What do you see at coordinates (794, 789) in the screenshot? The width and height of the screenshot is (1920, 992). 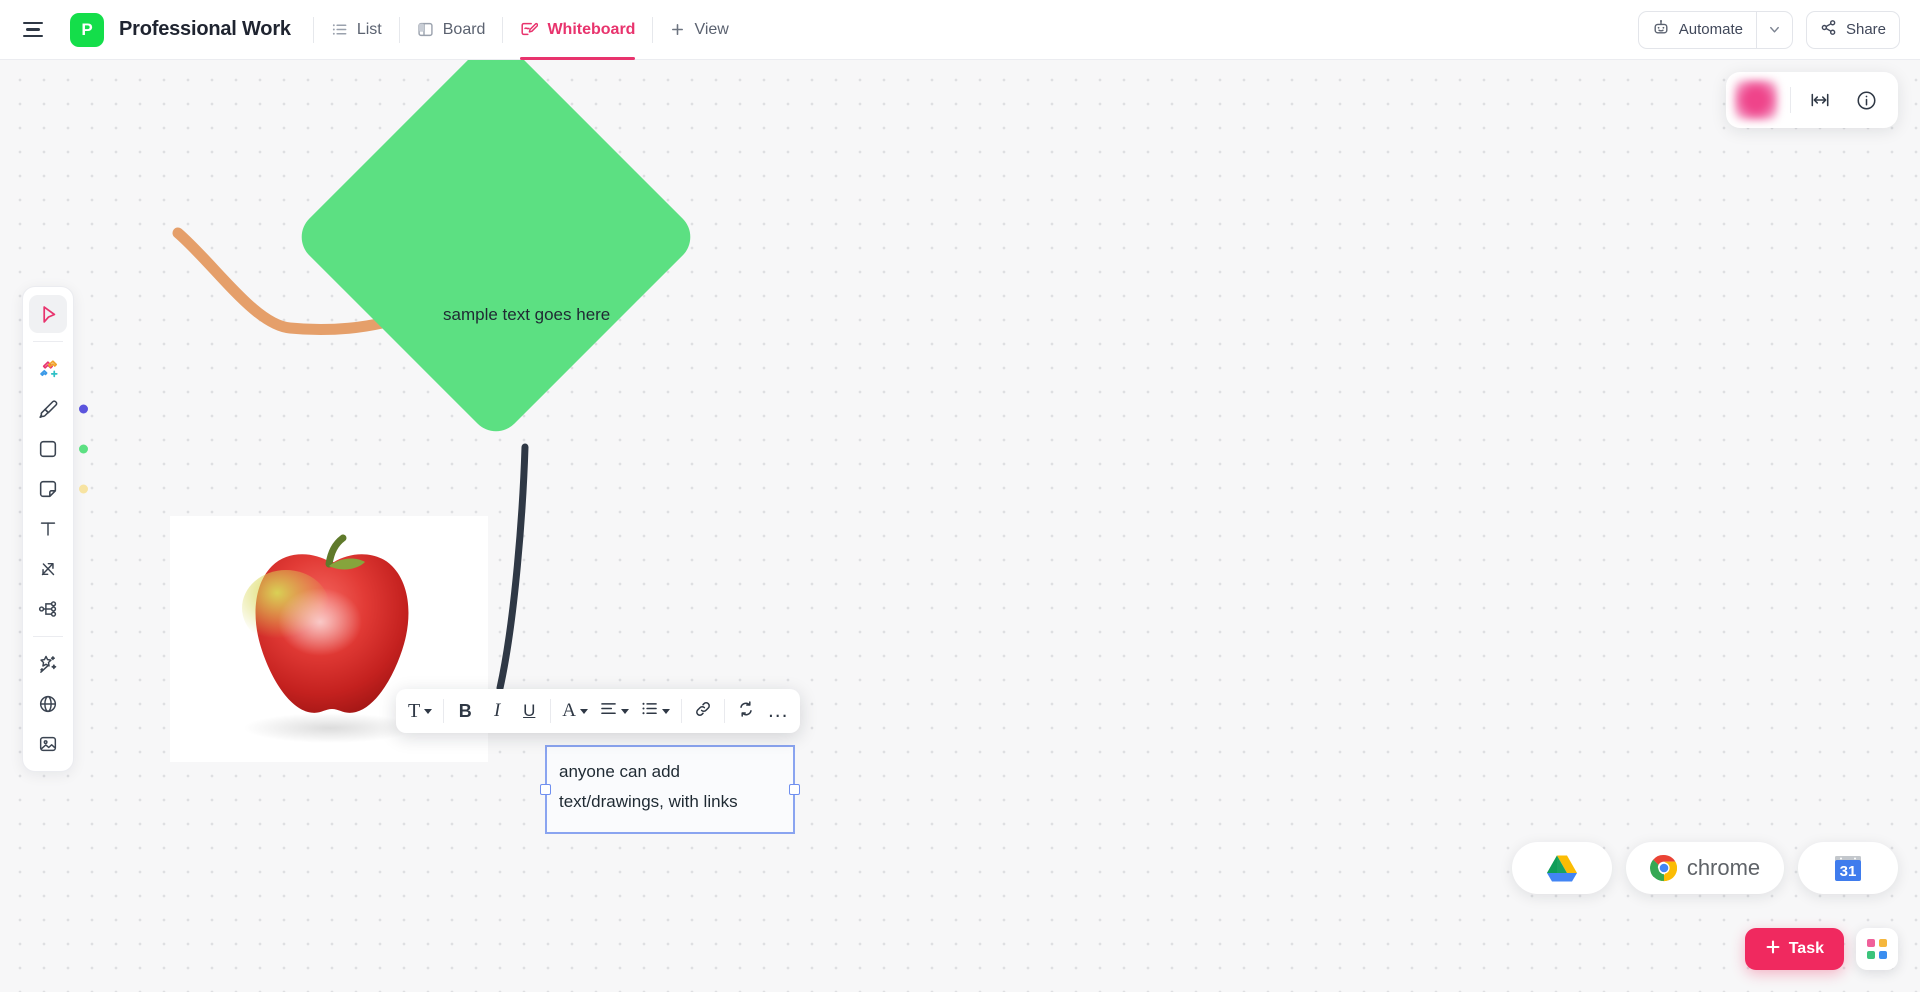 I see `resize-handle-right` at bounding box center [794, 789].